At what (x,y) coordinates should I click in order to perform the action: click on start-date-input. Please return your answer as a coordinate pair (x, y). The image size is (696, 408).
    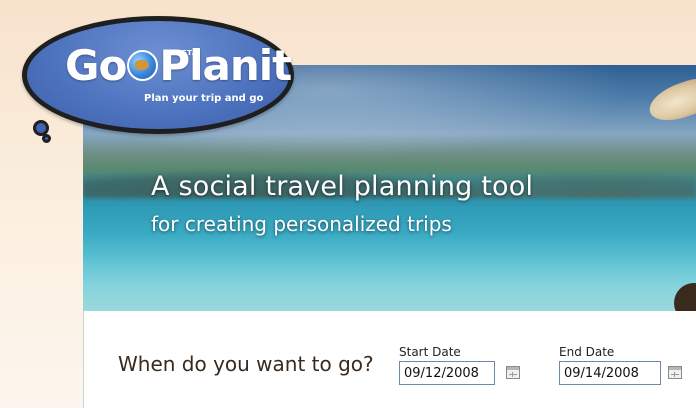
    Looking at the image, I should click on (447, 373).